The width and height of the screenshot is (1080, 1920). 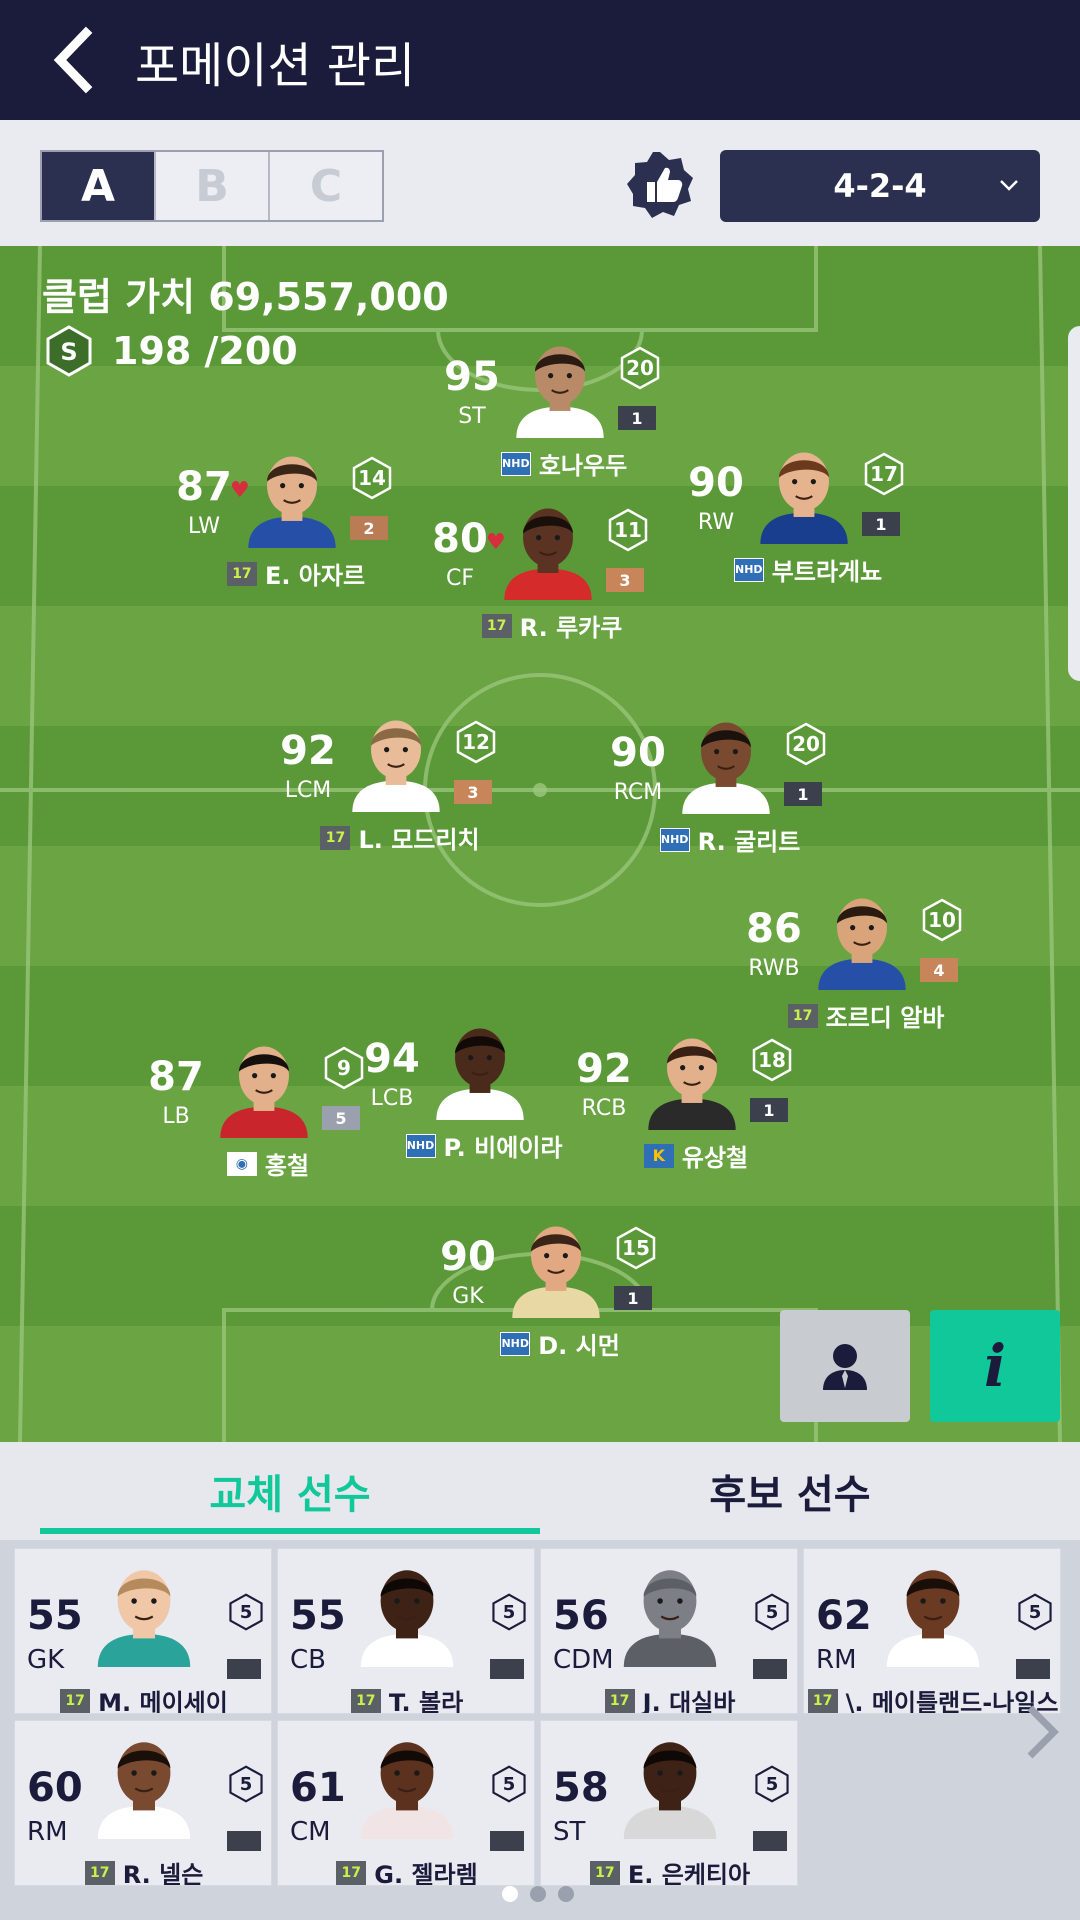 I want to click on salary-badge: 10, so click(x=942, y=920).